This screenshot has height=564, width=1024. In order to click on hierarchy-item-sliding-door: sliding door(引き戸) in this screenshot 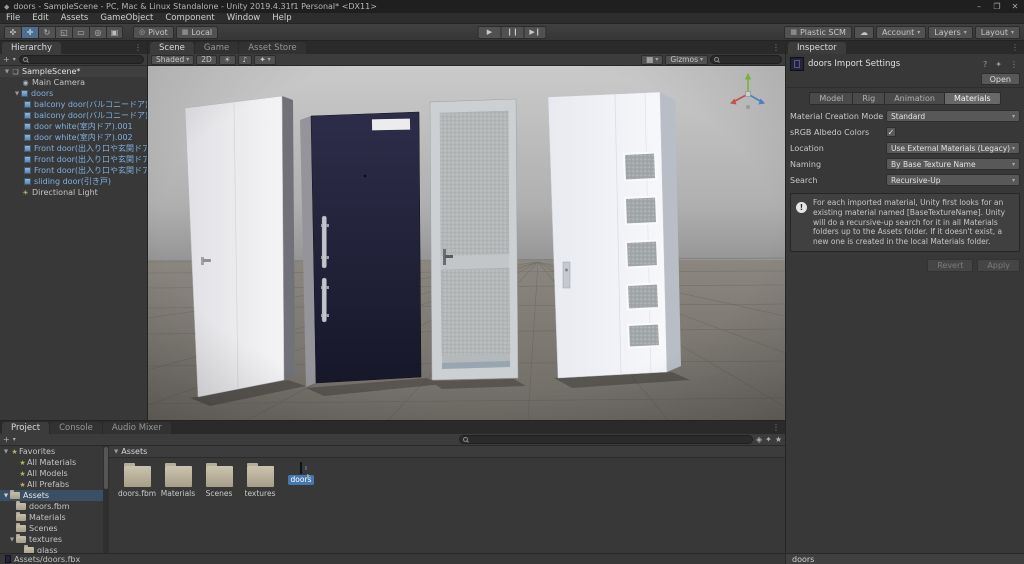, I will do `click(73, 181)`.